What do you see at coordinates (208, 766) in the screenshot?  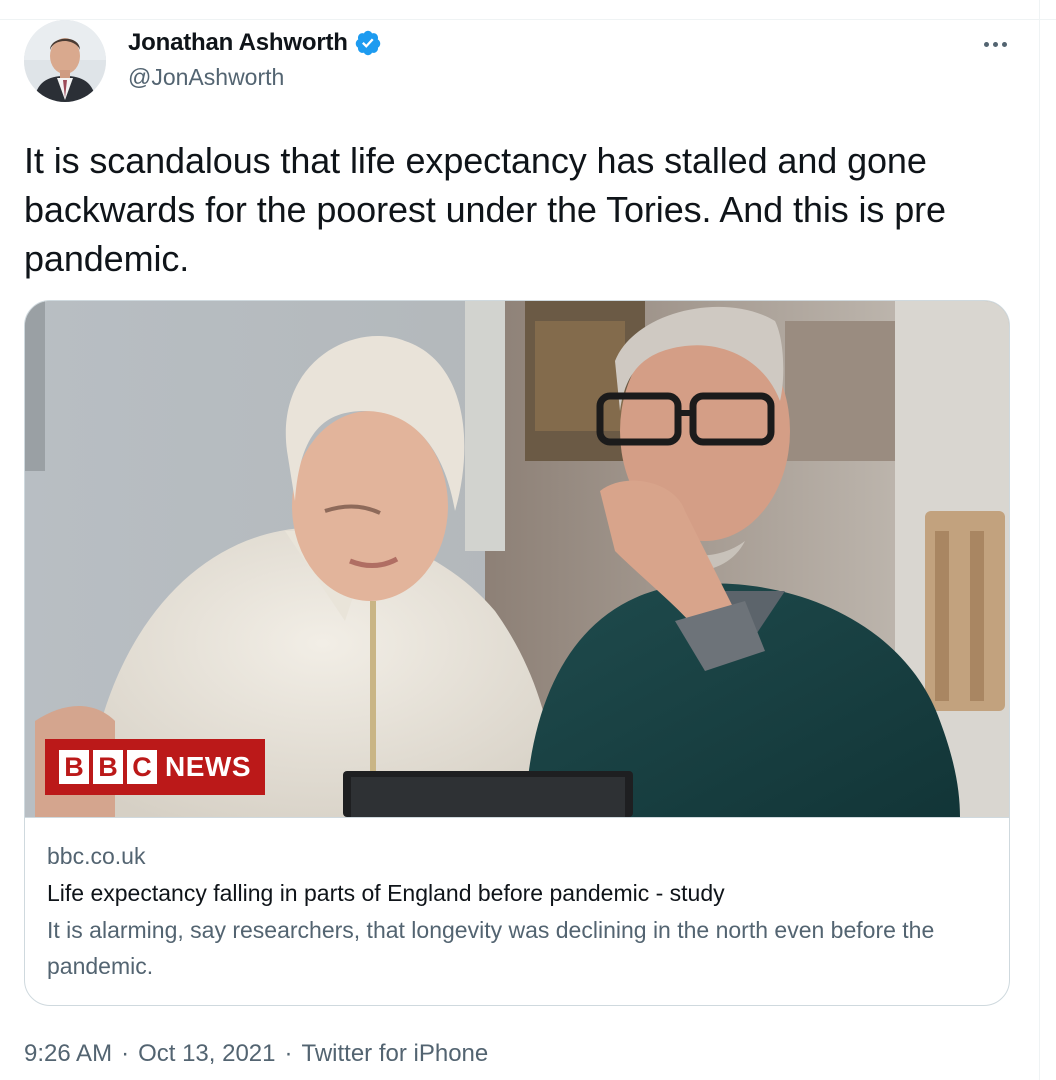 I see `bbc-news-word: NEWS` at bounding box center [208, 766].